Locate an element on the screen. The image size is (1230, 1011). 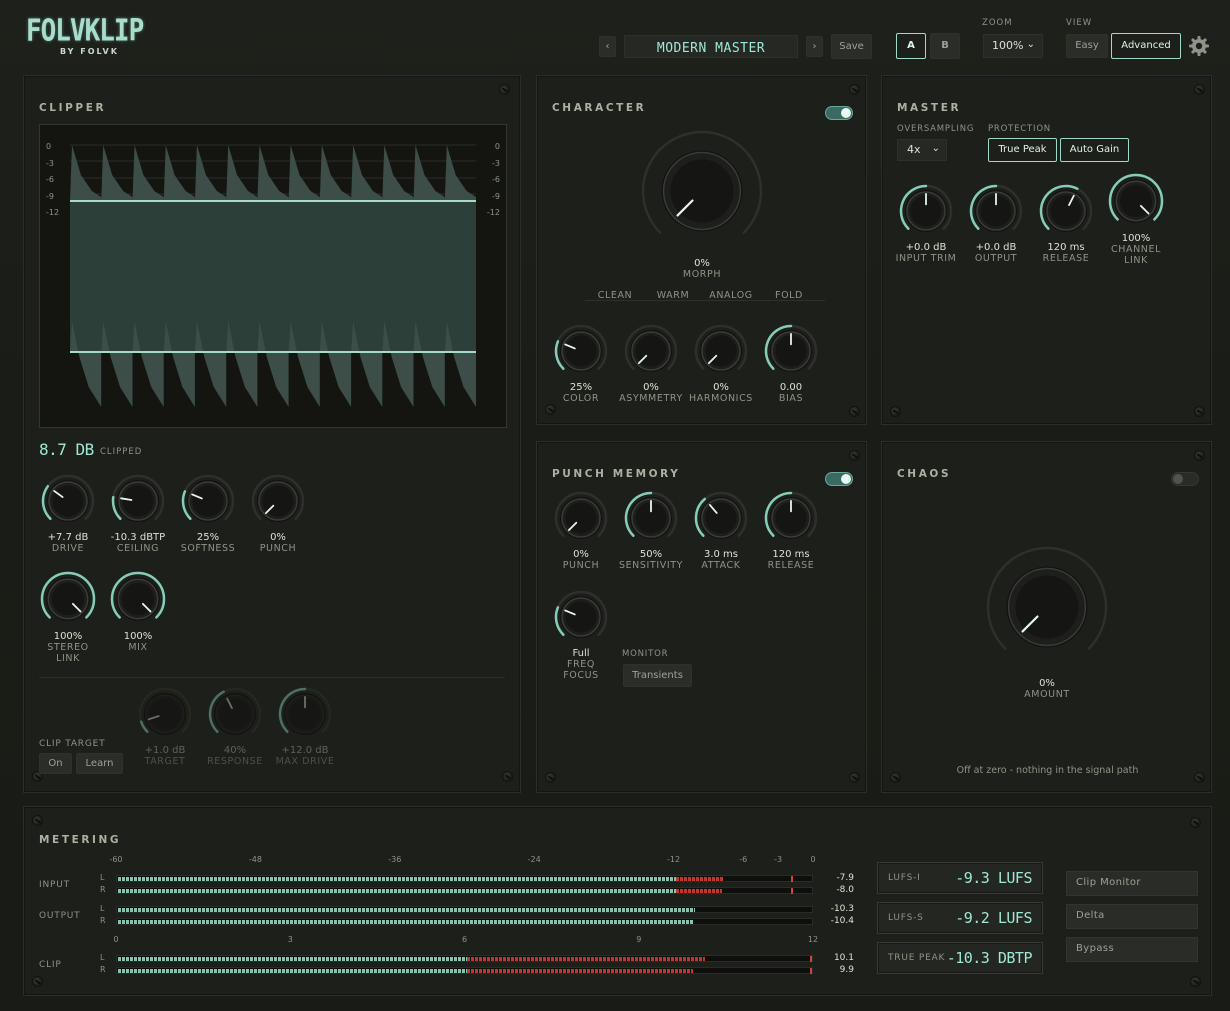
true-peak-display: TRUE PEAK -10.3 DBTP is located at coordinates (960, 958).